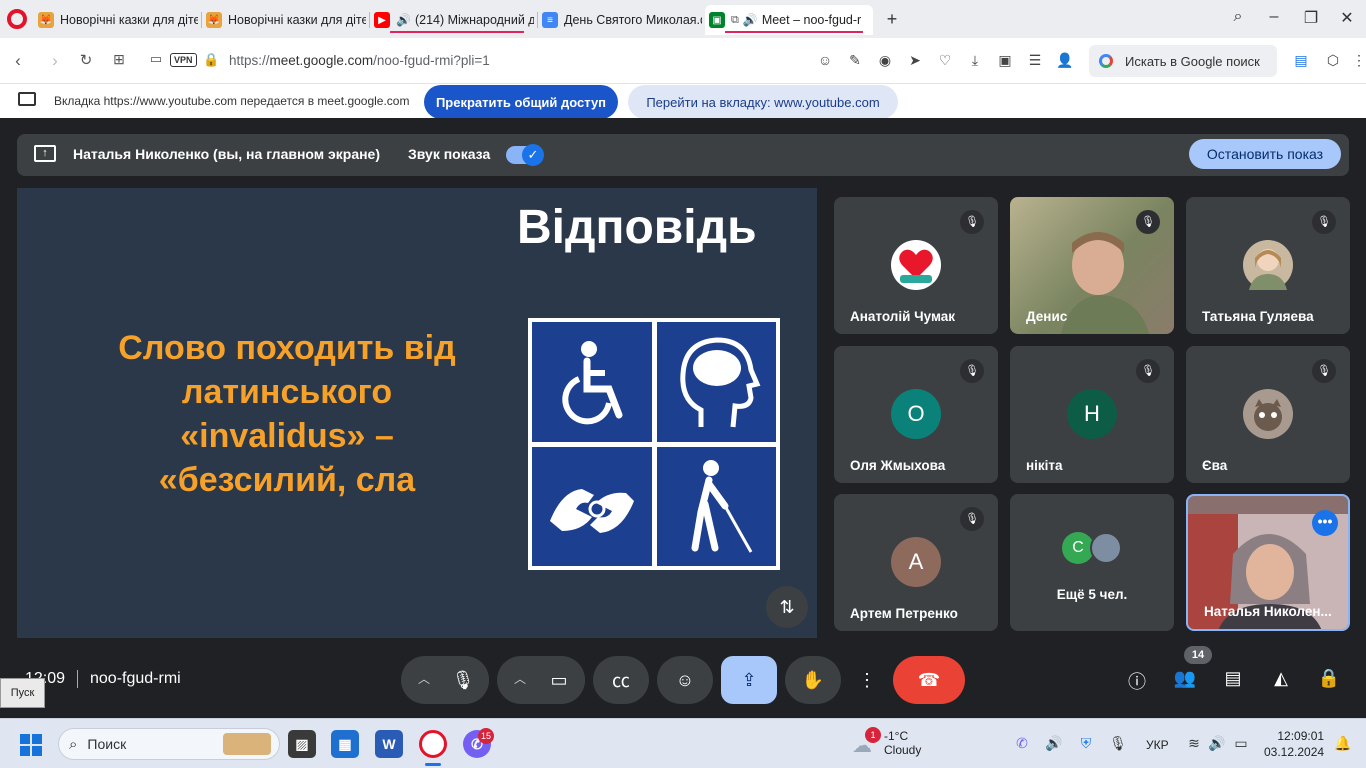 The width and height of the screenshot is (1366, 768). What do you see at coordinates (1238, 17) in the screenshot?
I see `search-tabs-icon: ⌕` at bounding box center [1238, 17].